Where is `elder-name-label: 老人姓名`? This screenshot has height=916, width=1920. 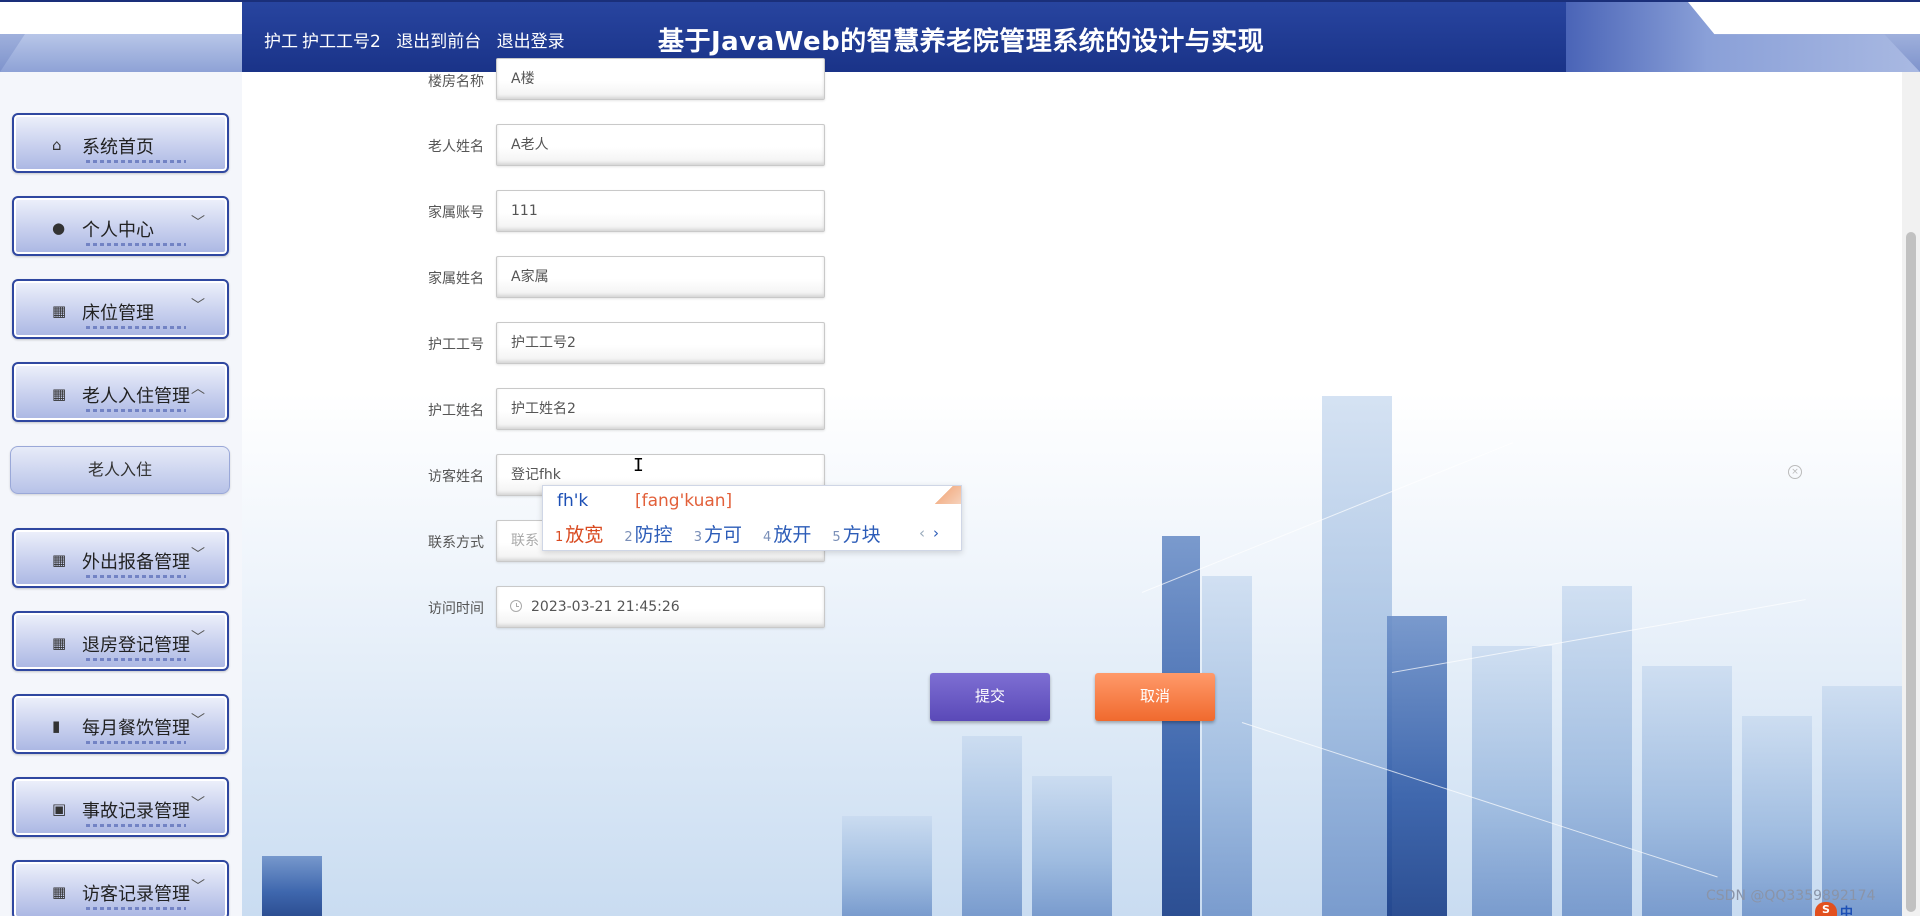
elder-name-label: 老人姓名 is located at coordinates (456, 147).